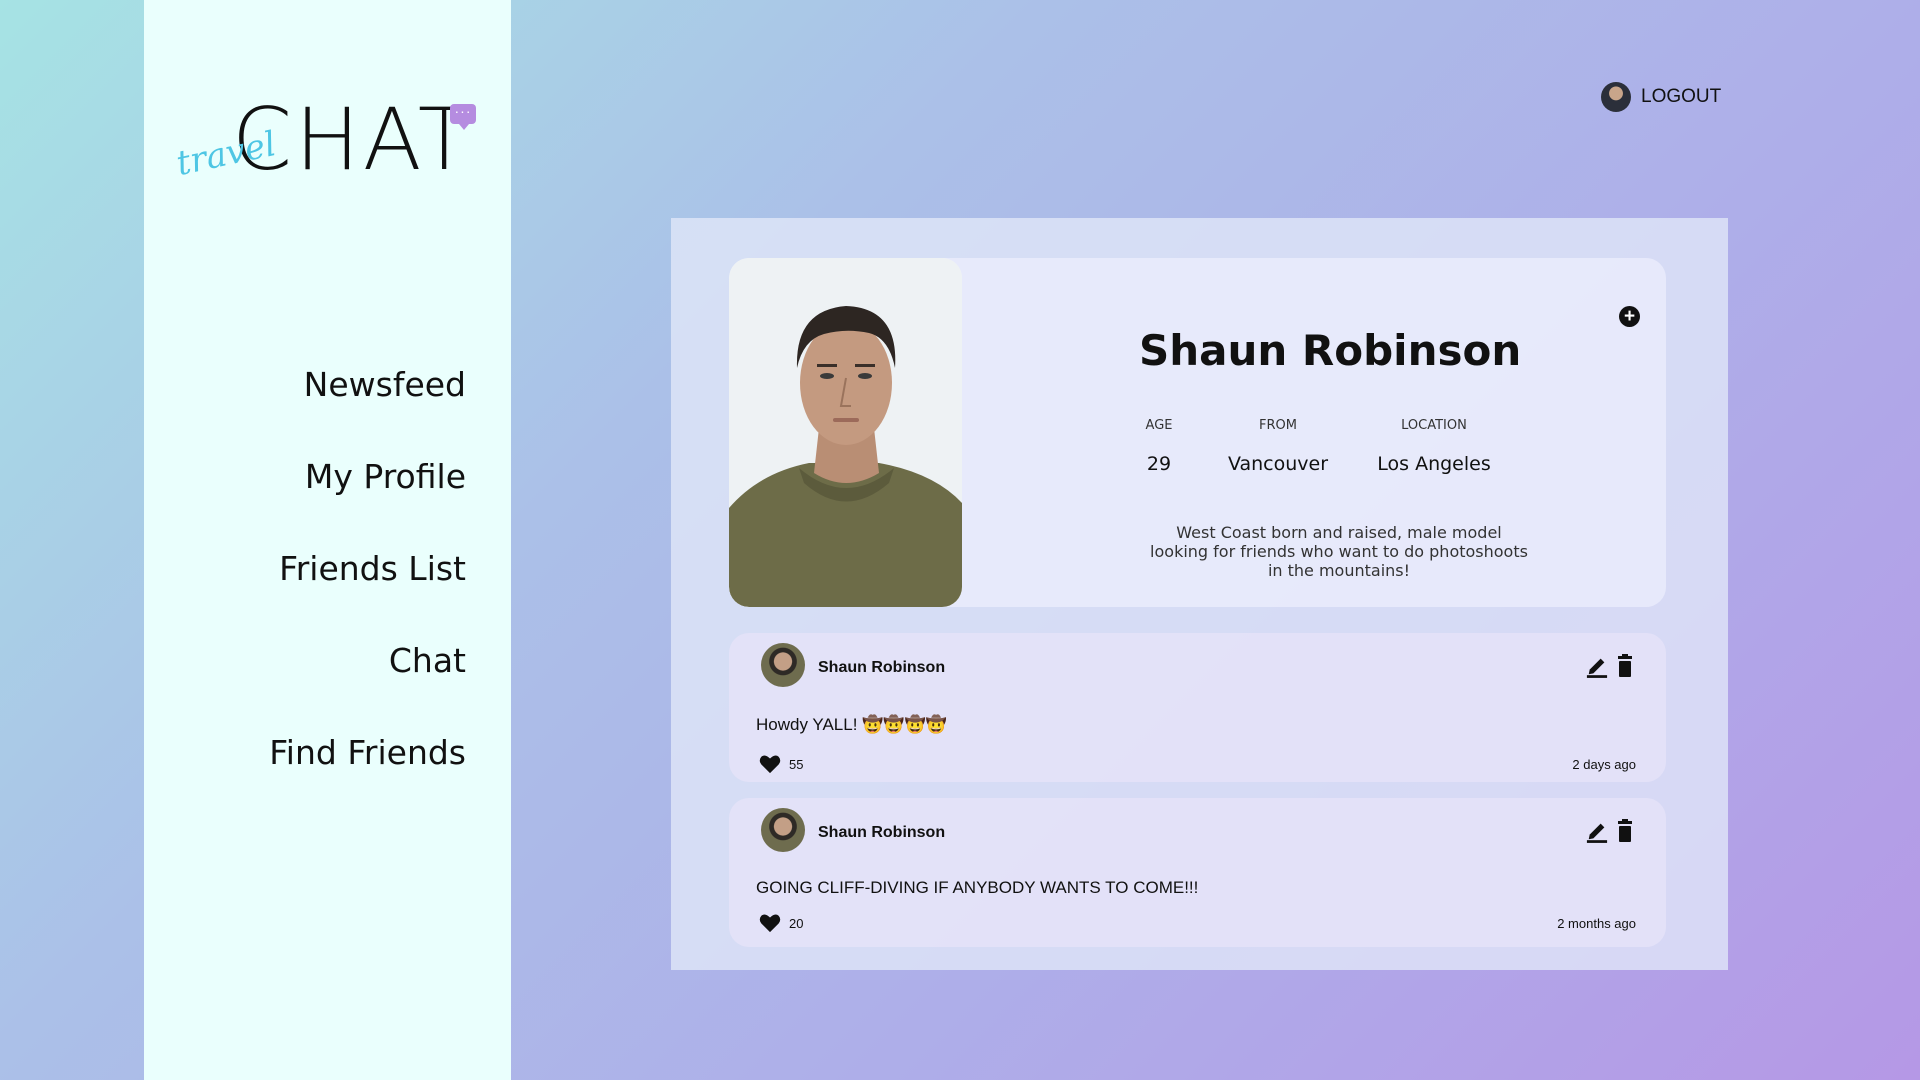 The width and height of the screenshot is (1920, 1080). Describe the element at coordinates (1616, 97) in the screenshot. I see `user-avatar` at that location.